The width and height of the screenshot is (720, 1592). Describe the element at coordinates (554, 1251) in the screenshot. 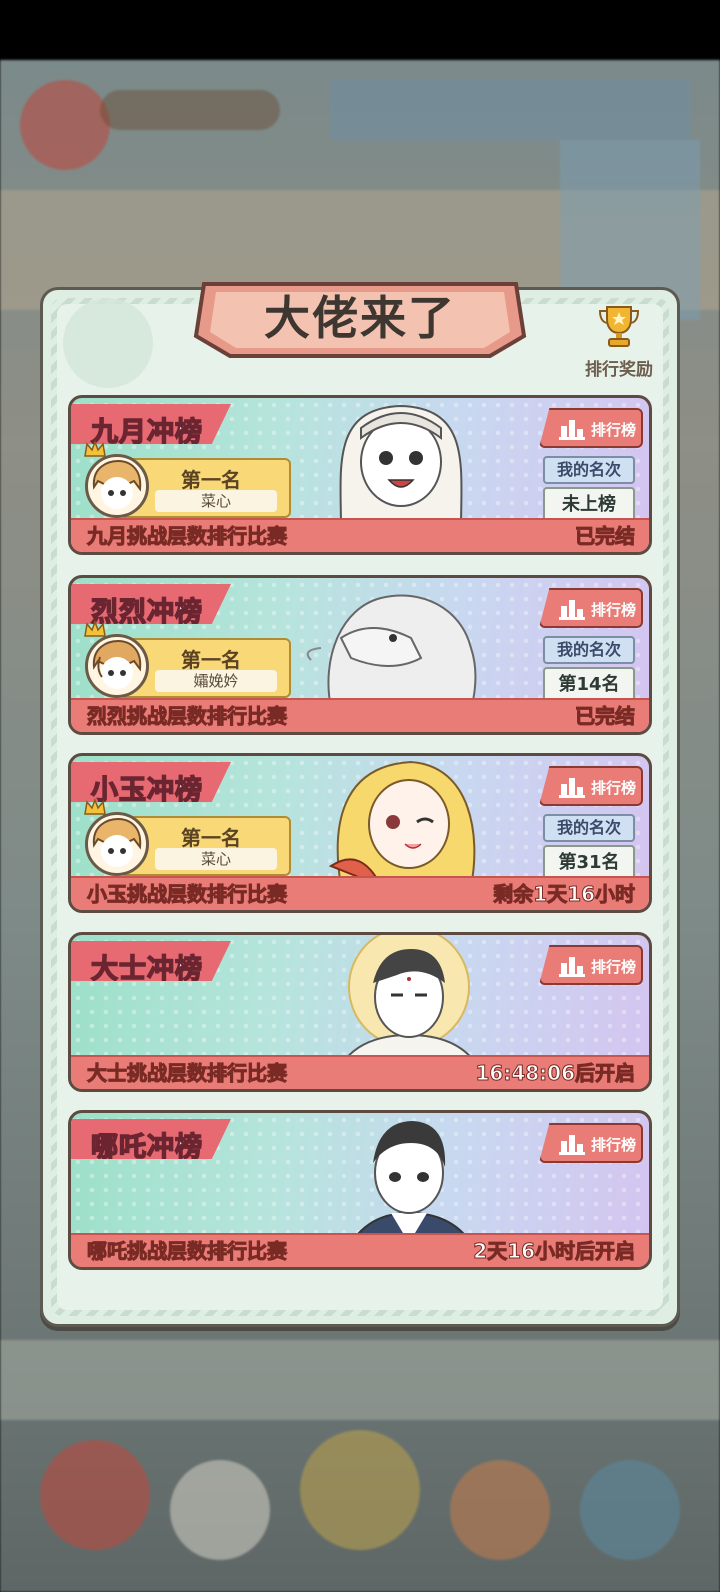

I see `competition-status: 2天16小时后开启` at that location.